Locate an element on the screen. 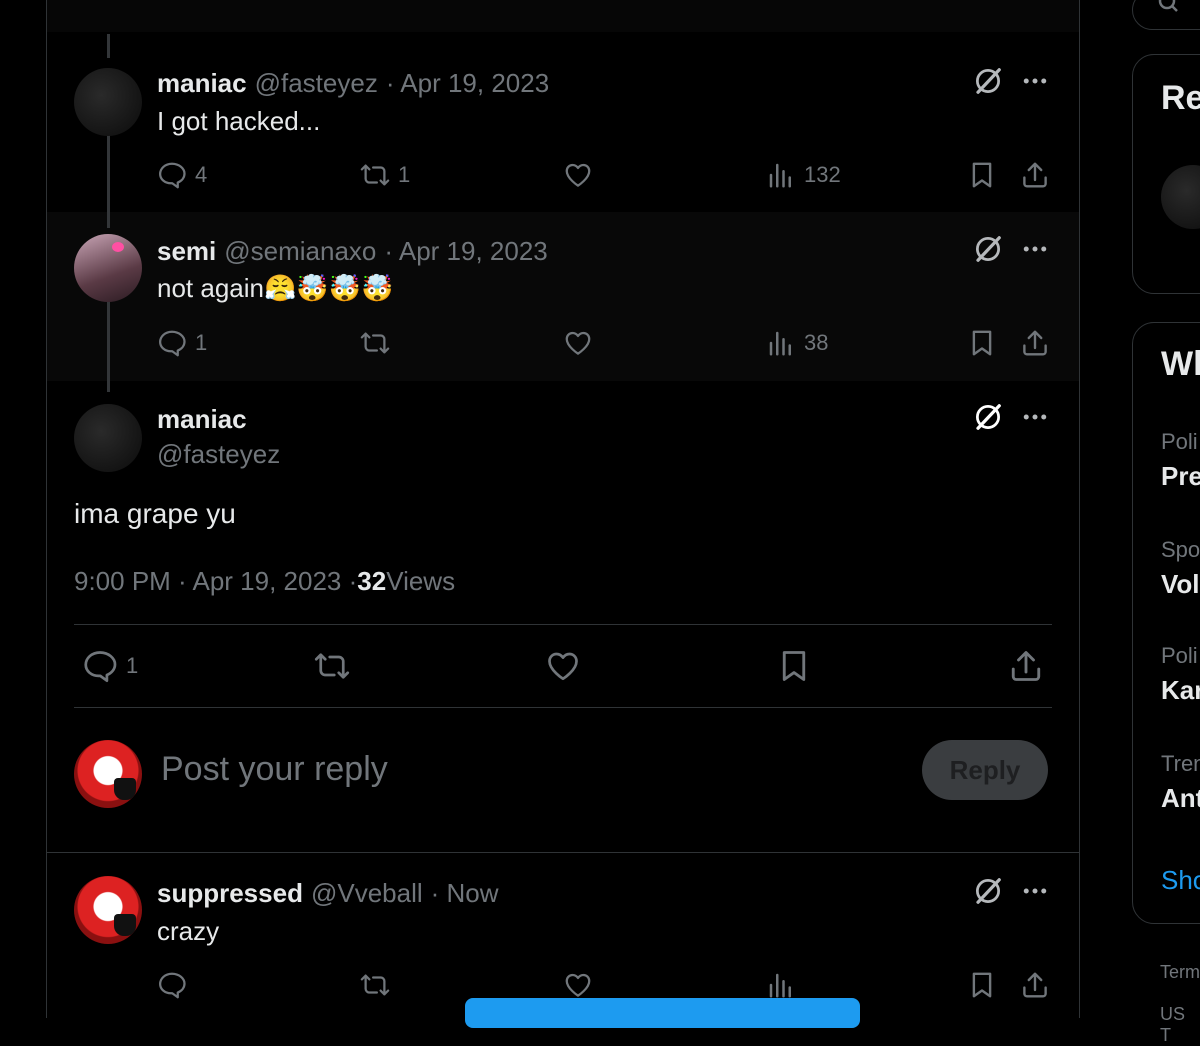  search-icon is located at coordinates (1168, 6).